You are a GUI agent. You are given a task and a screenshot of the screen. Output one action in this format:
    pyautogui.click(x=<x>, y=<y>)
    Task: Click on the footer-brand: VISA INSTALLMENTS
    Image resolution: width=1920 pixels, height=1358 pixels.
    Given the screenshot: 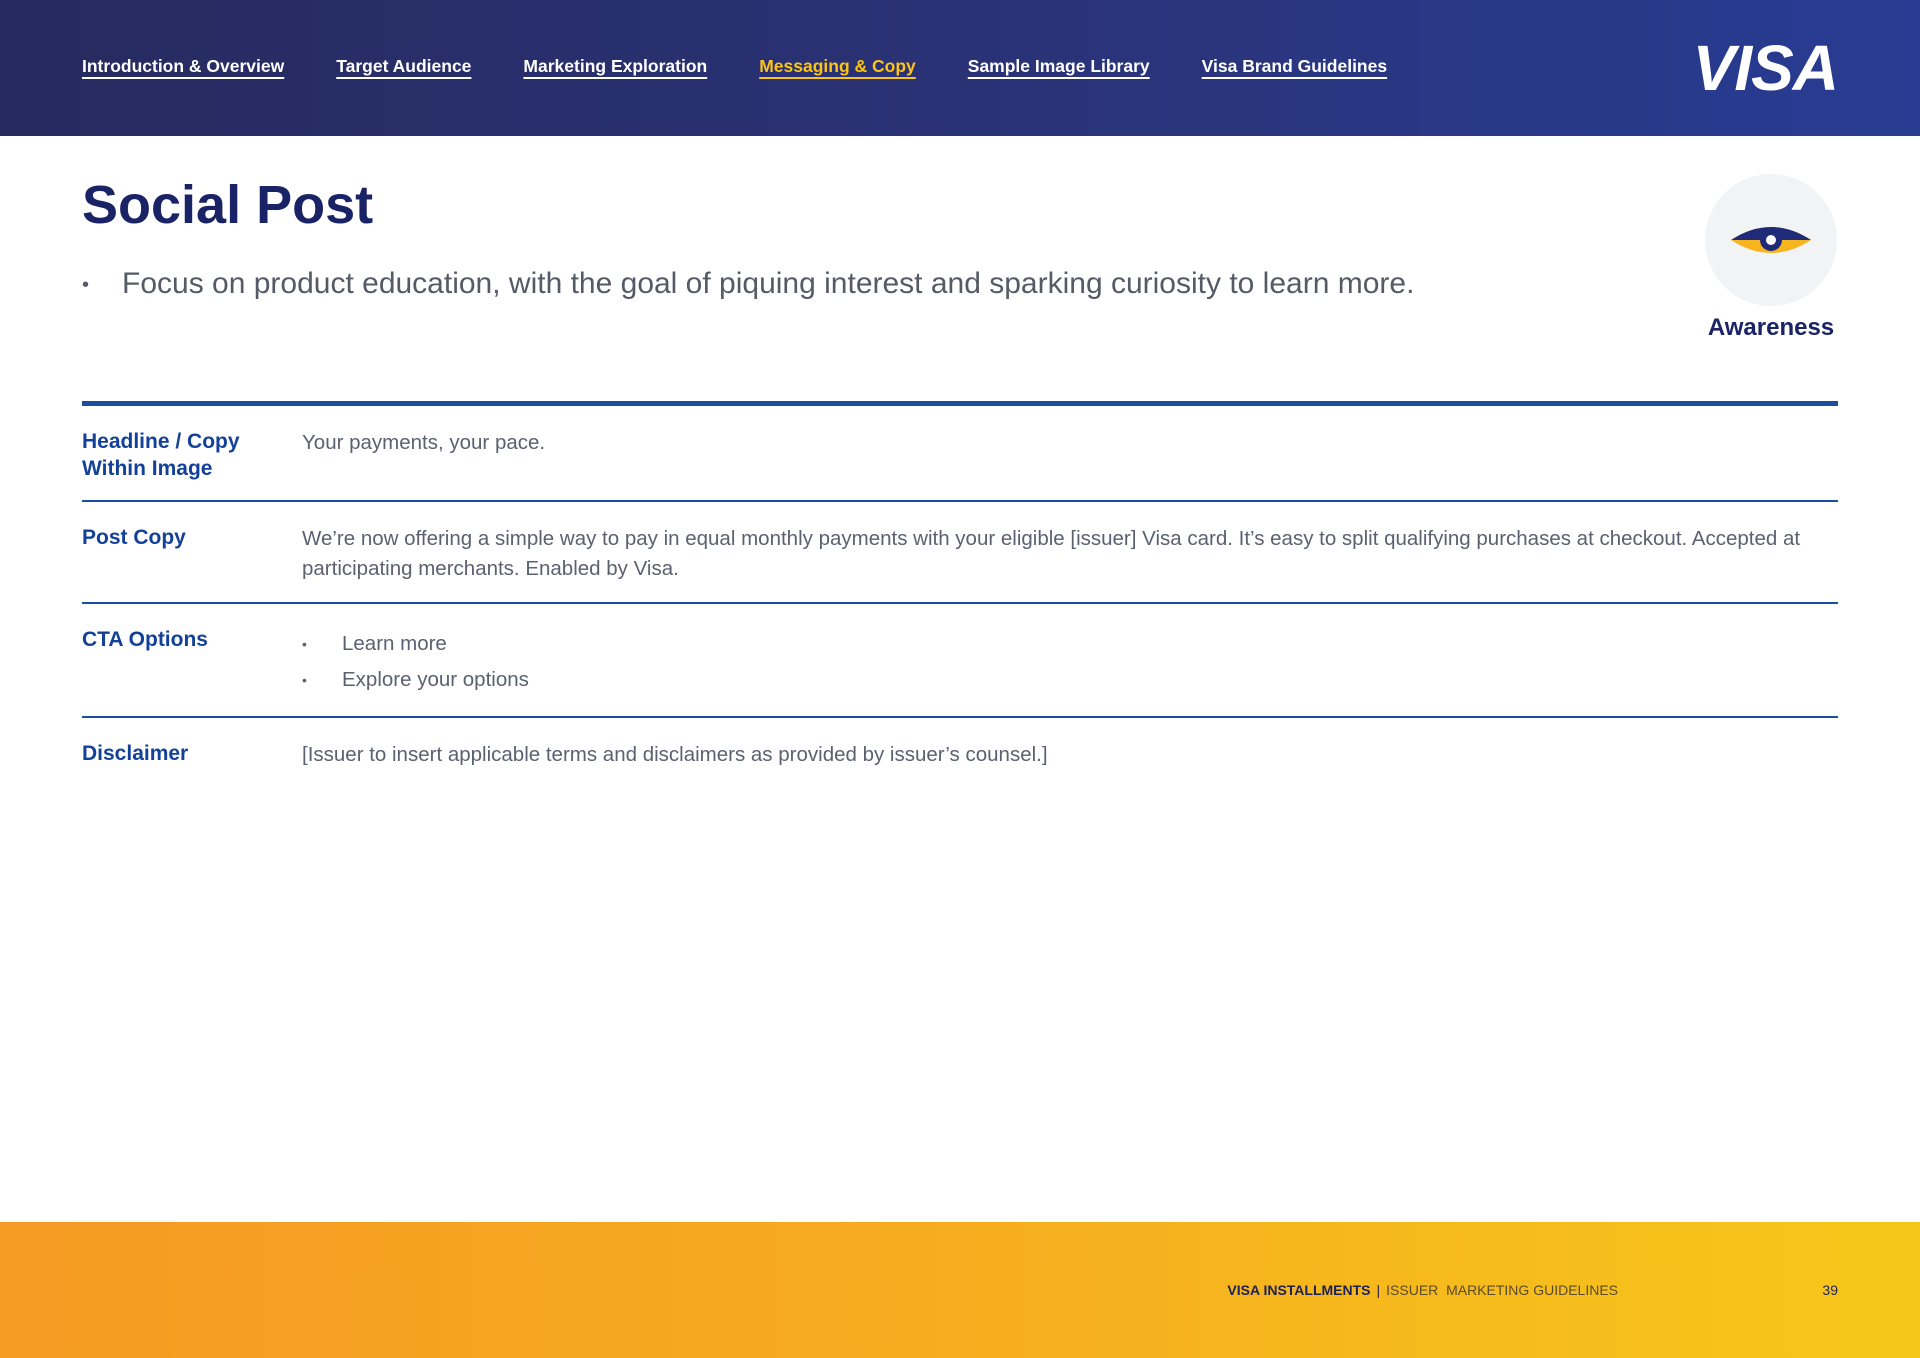 What is the action you would take?
    pyautogui.click(x=1299, y=1290)
    